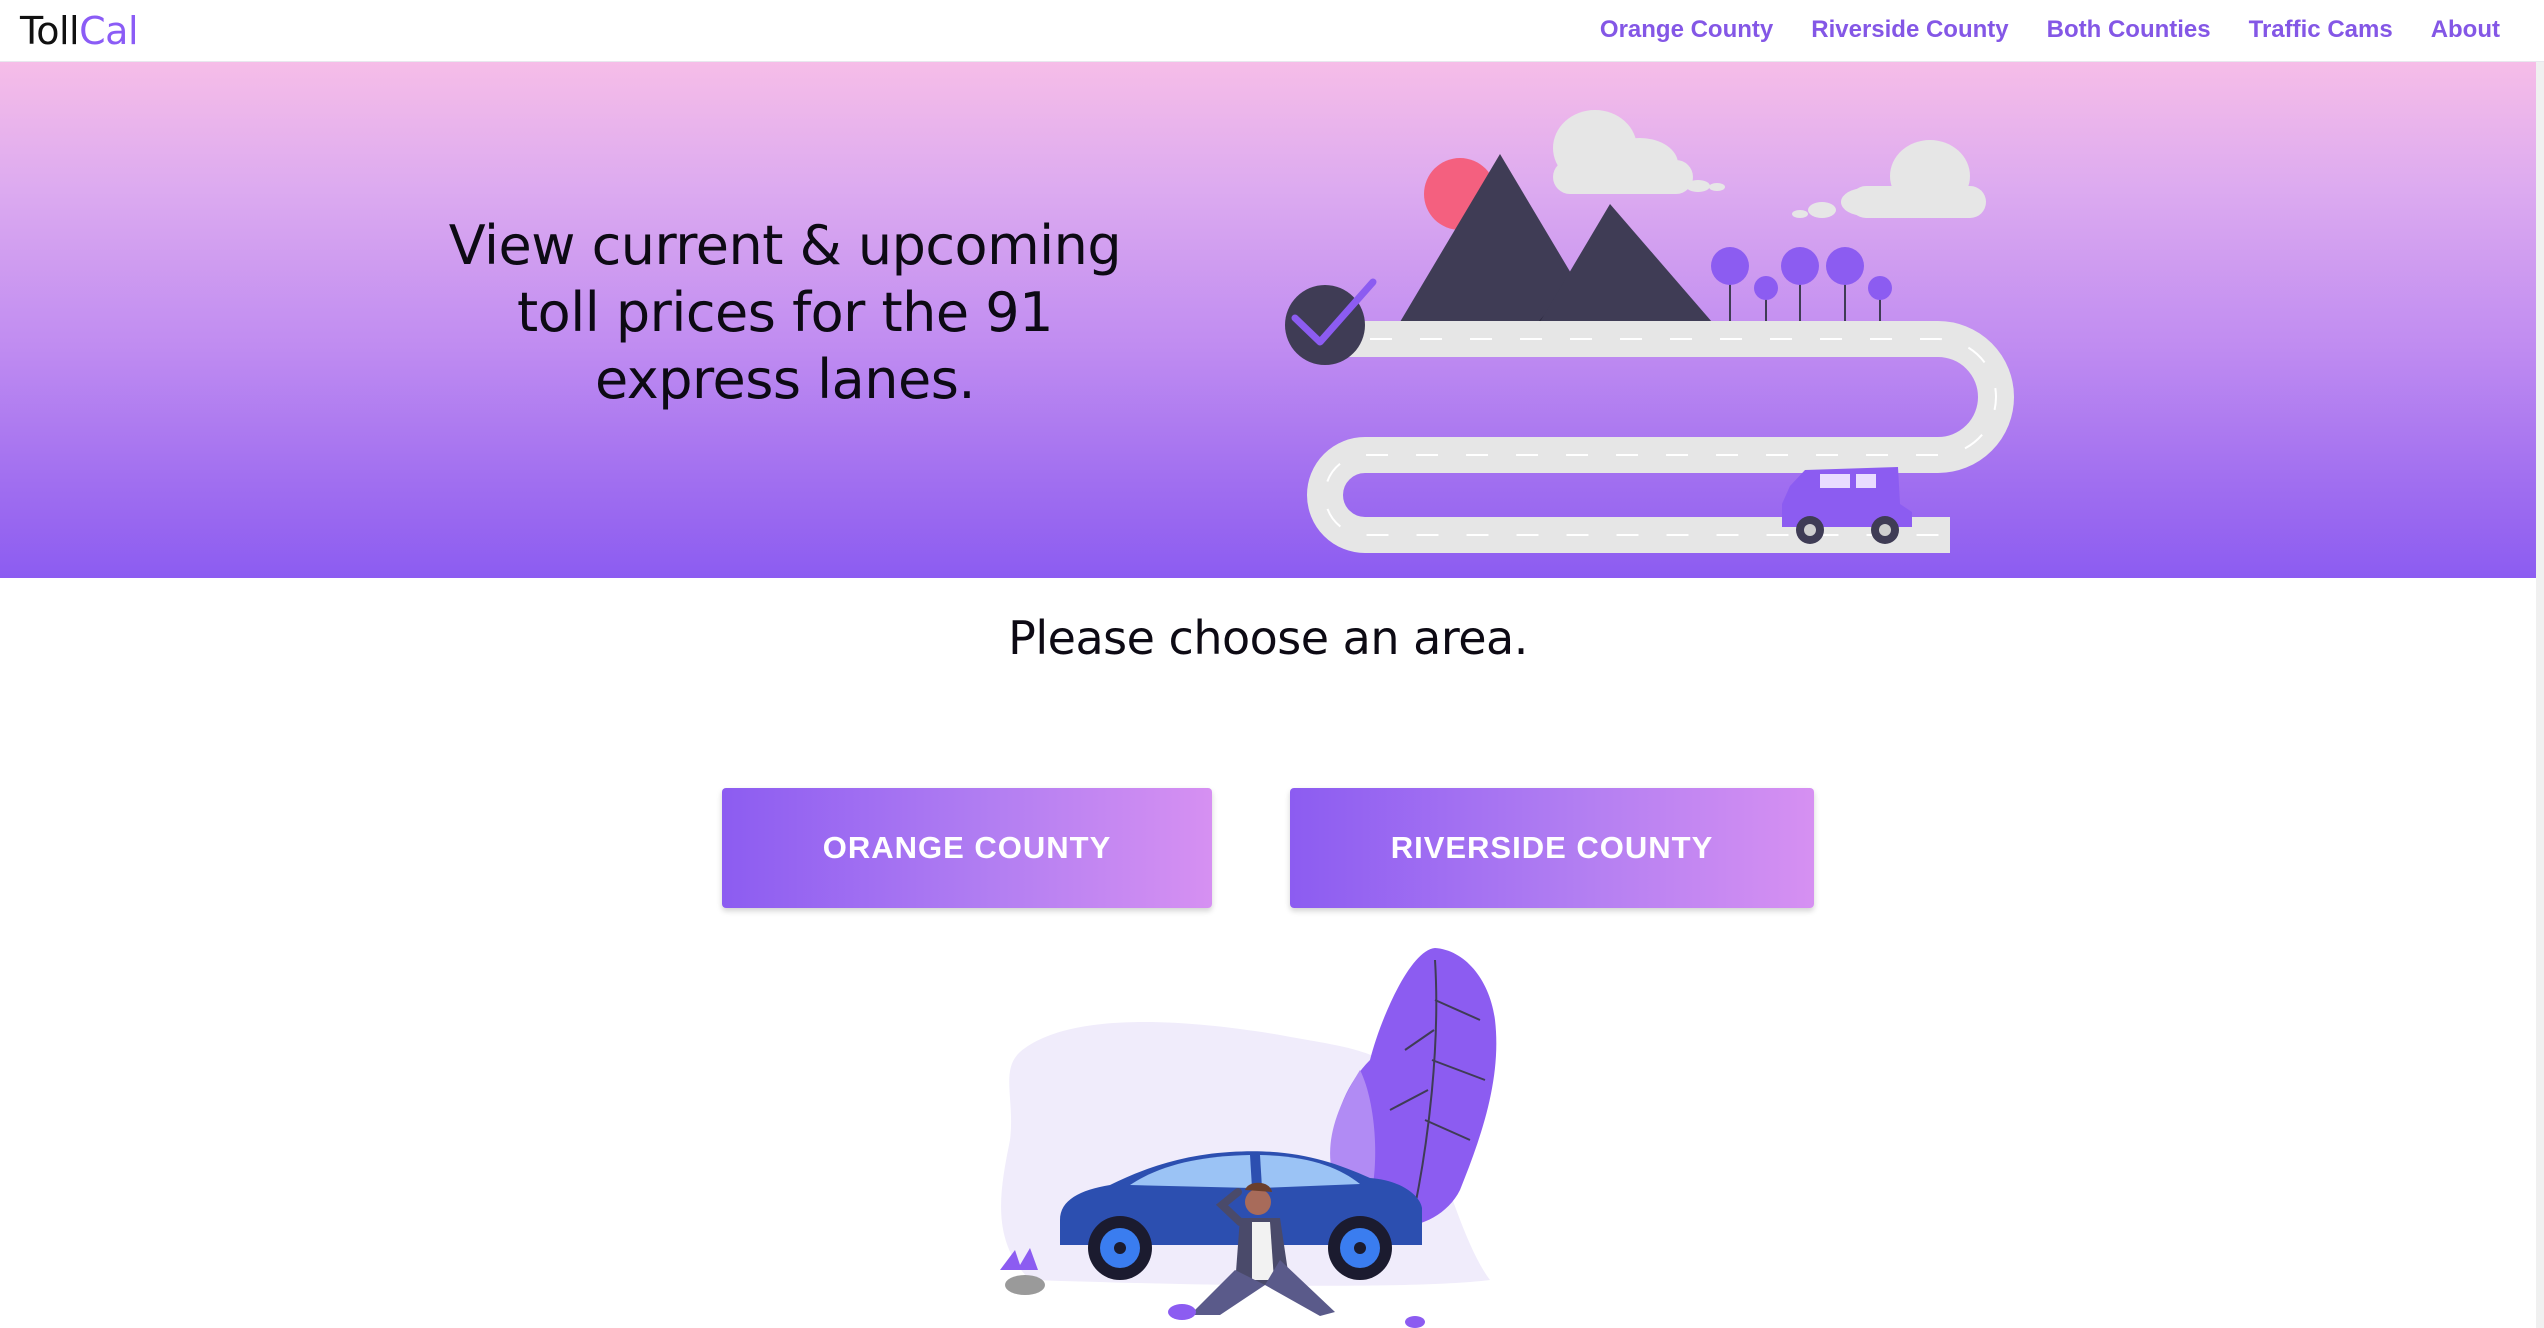  Describe the element at coordinates (1552, 848) in the screenshot. I see `riverside-county-button: RIVERSIDE COUNTY` at that location.